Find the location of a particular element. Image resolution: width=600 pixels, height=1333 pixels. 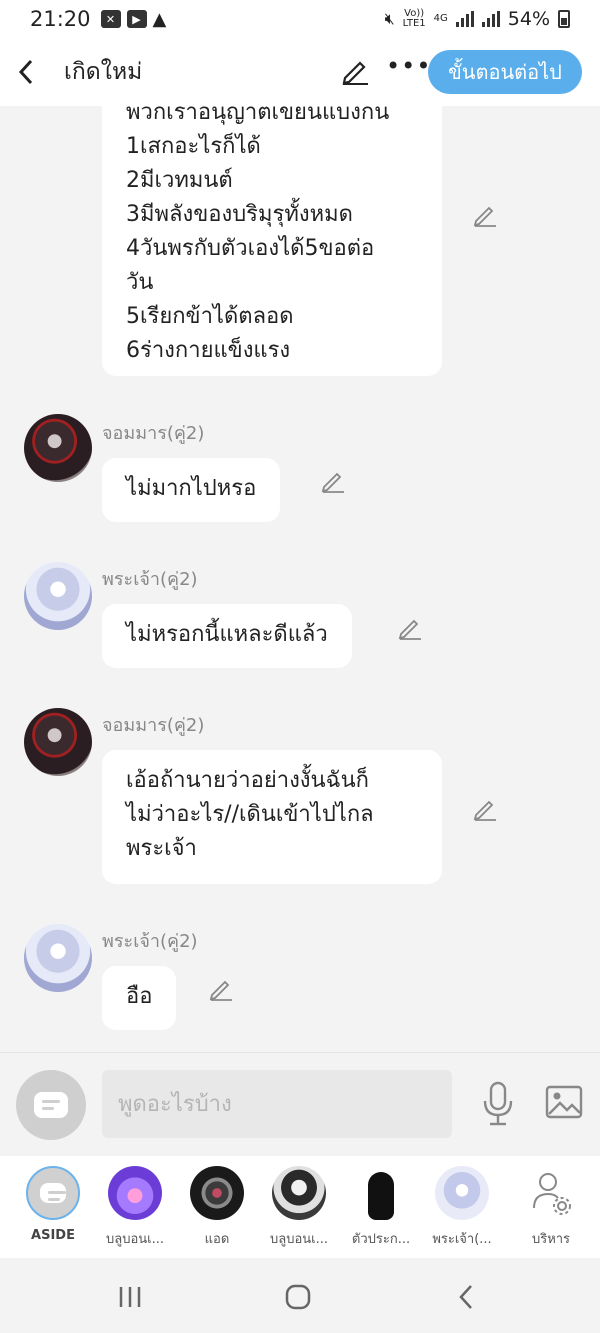

message-line: 5เรียกข้าได้ตลอด is located at coordinates (210, 316).